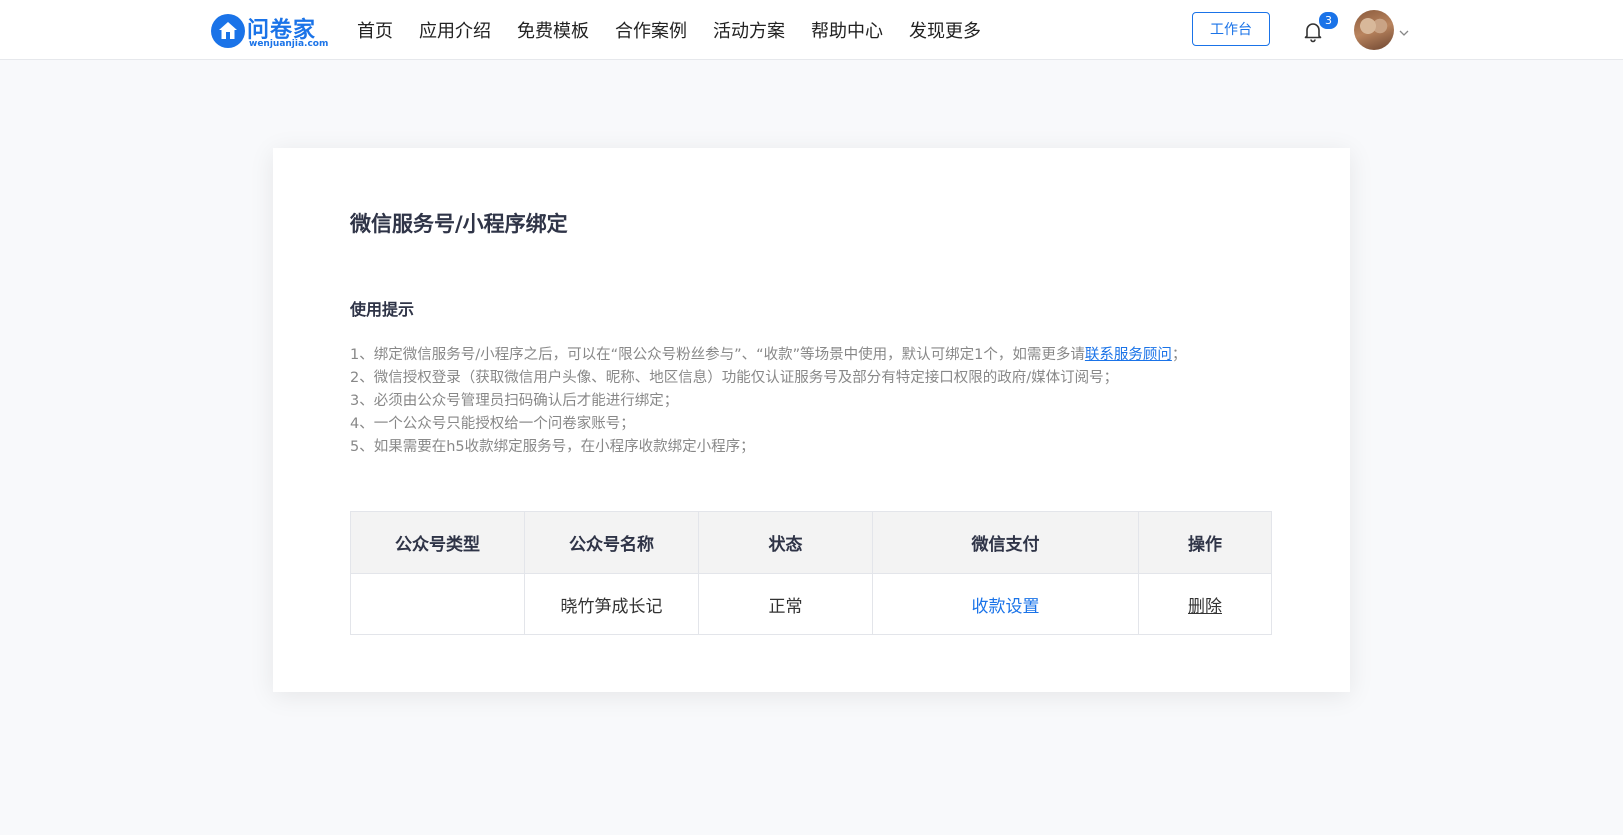 The width and height of the screenshot is (1623, 835). What do you see at coordinates (459, 224) in the screenshot?
I see `page-title: 微信服务号/小程序绑定` at bounding box center [459, 224].